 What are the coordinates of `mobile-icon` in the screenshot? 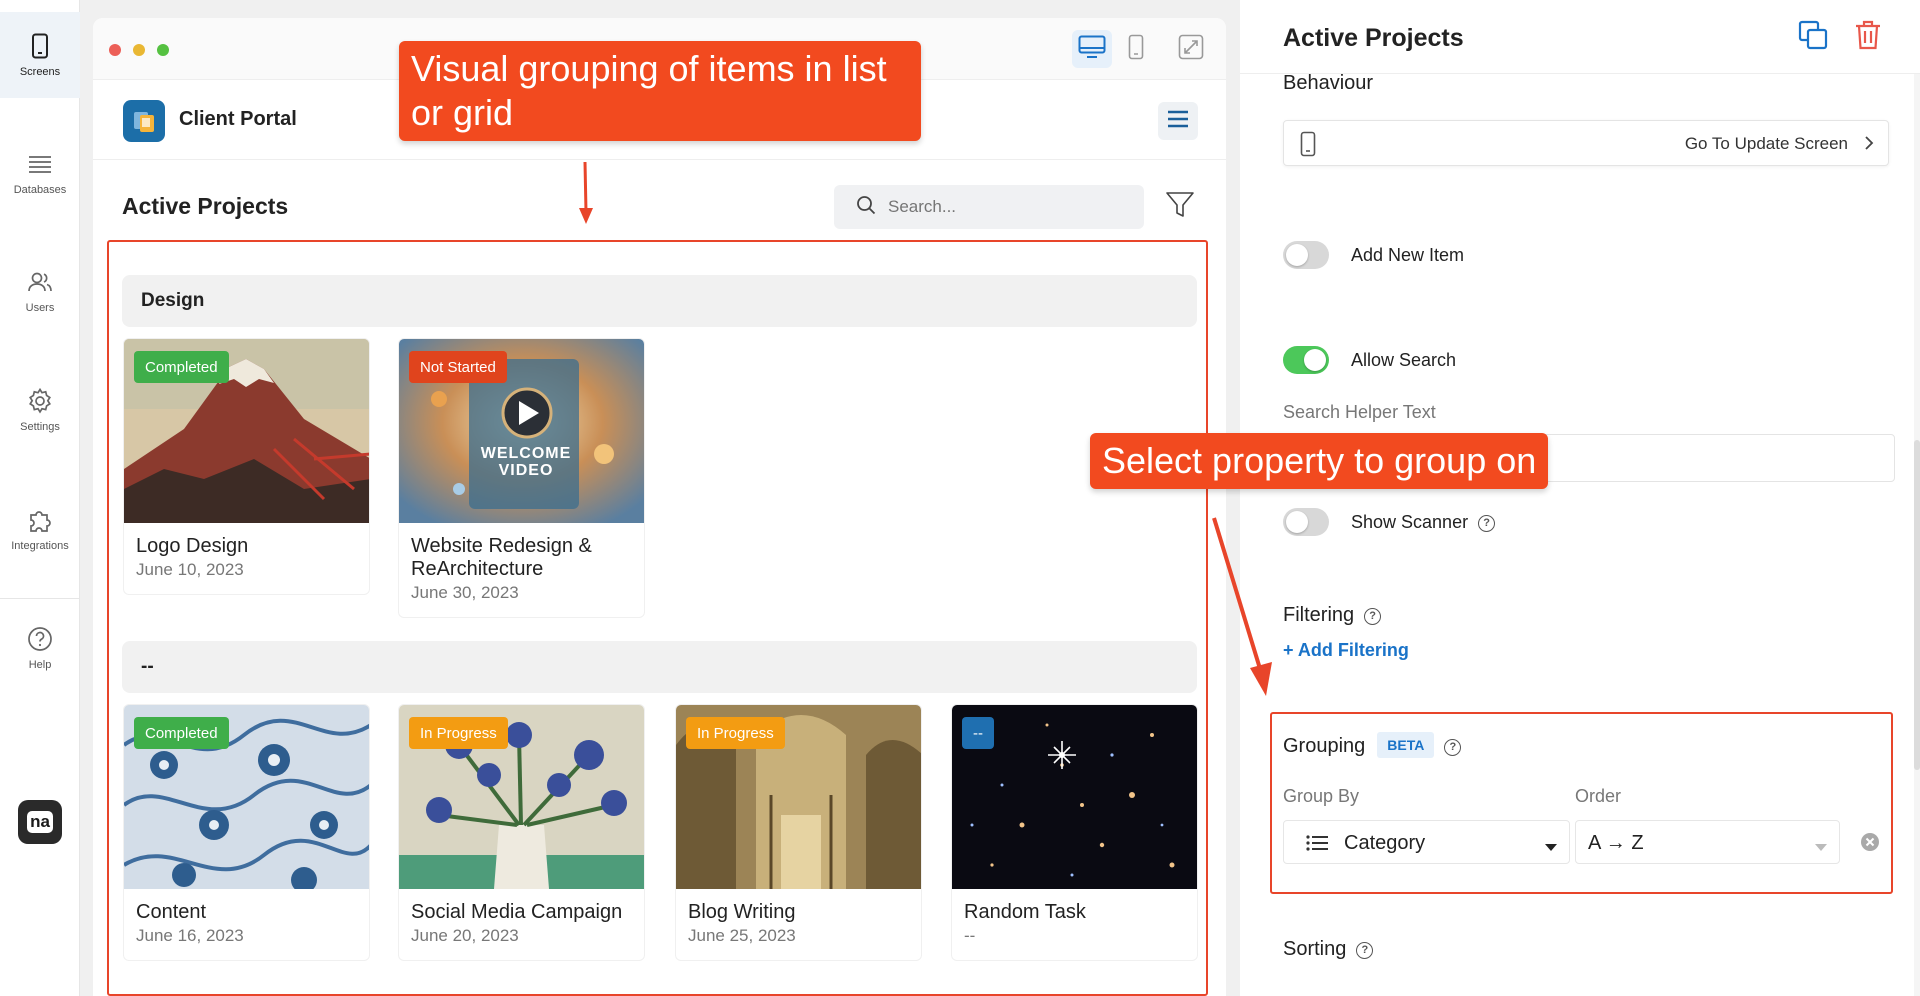 It's located at (1136, 49).